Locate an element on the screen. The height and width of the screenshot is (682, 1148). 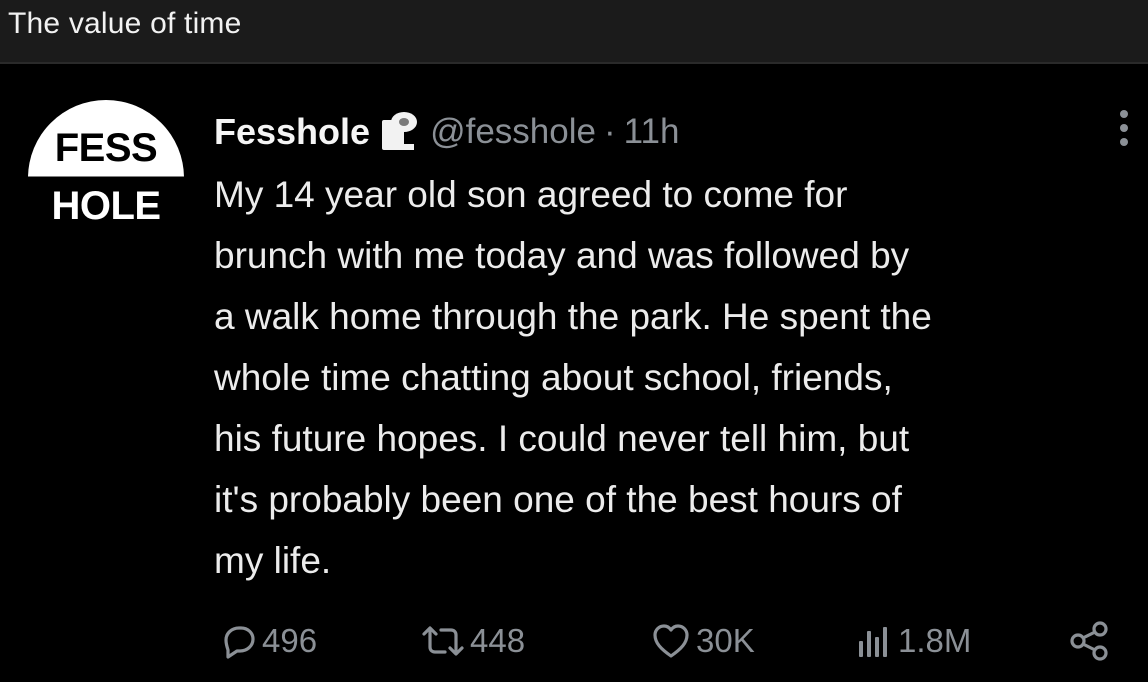
tweet-header: Fesshole @fesshole · 11h is located at coordinates (446, 132).